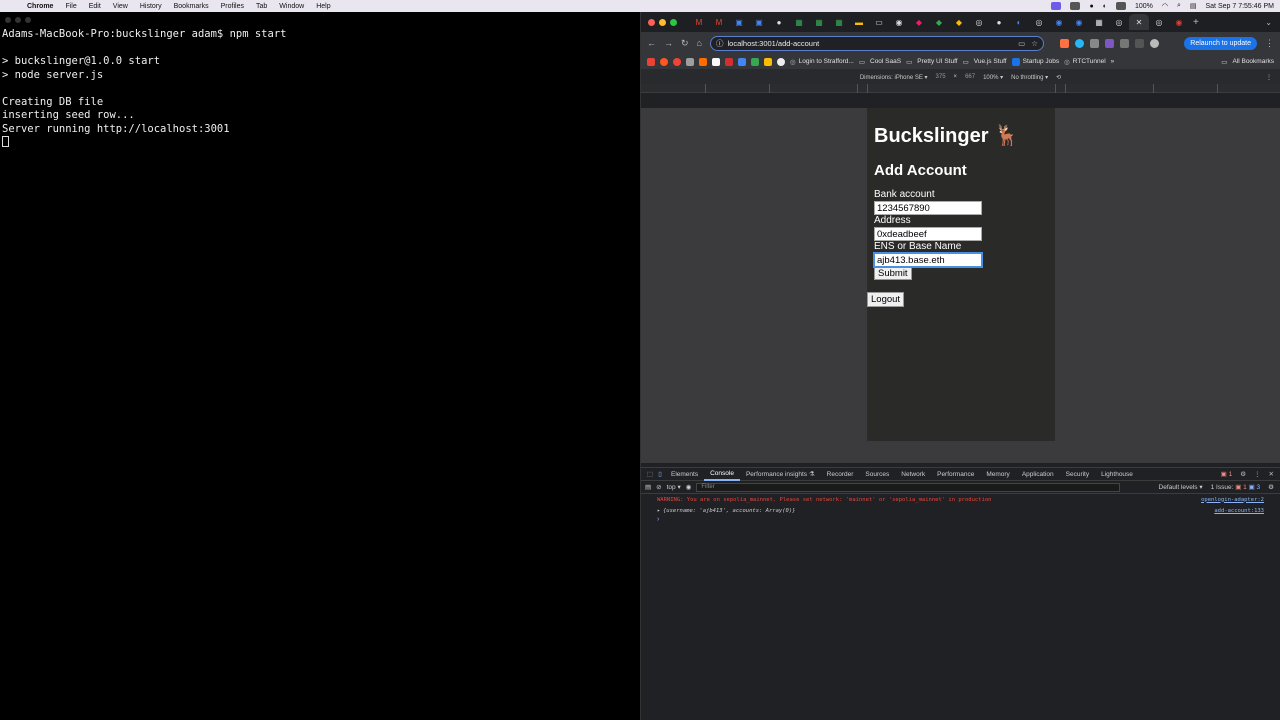  I want to click on bank-account-input, so click(928, 208).